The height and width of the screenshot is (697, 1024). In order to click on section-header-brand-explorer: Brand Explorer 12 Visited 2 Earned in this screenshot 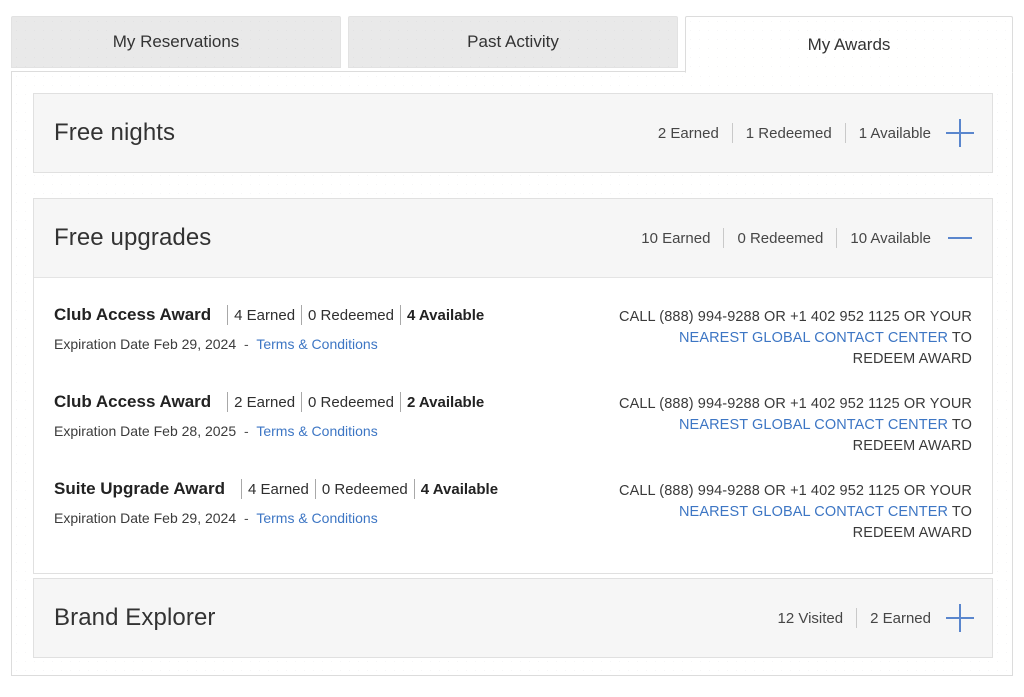, I will do `click(513, 618)`.